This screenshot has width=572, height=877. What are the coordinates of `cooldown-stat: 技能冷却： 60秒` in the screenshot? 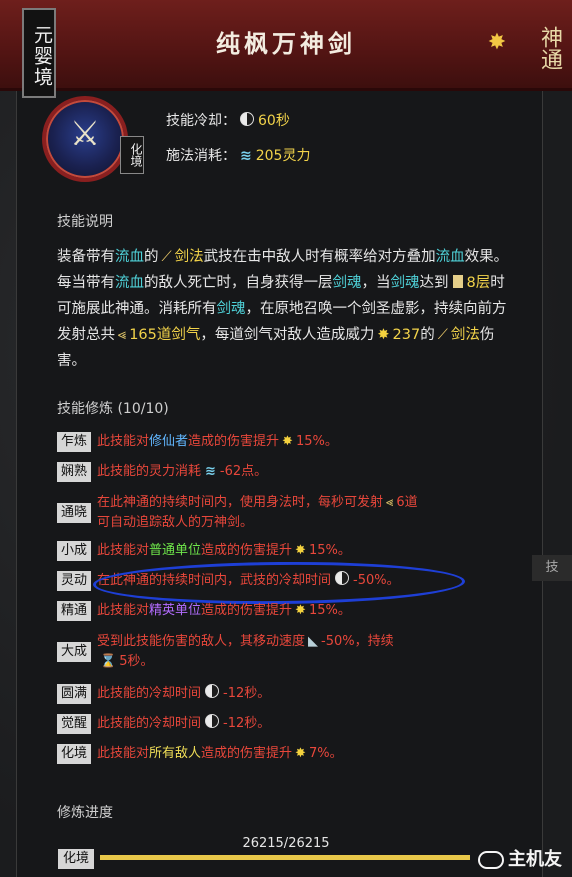 It's located at (228, 120).